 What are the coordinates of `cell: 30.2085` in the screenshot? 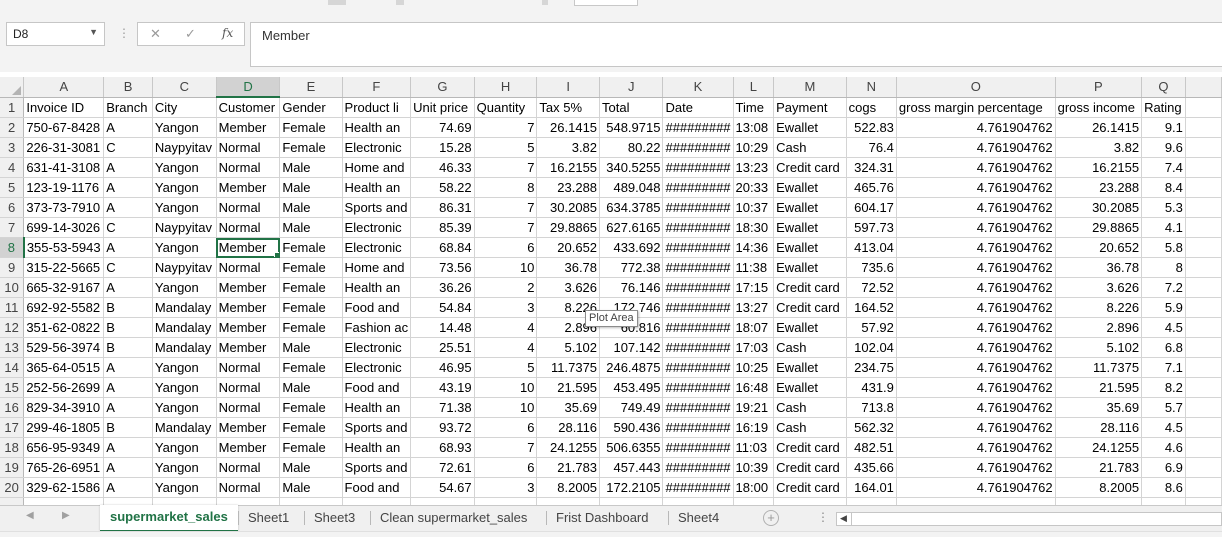 It's located at (1099, 207).